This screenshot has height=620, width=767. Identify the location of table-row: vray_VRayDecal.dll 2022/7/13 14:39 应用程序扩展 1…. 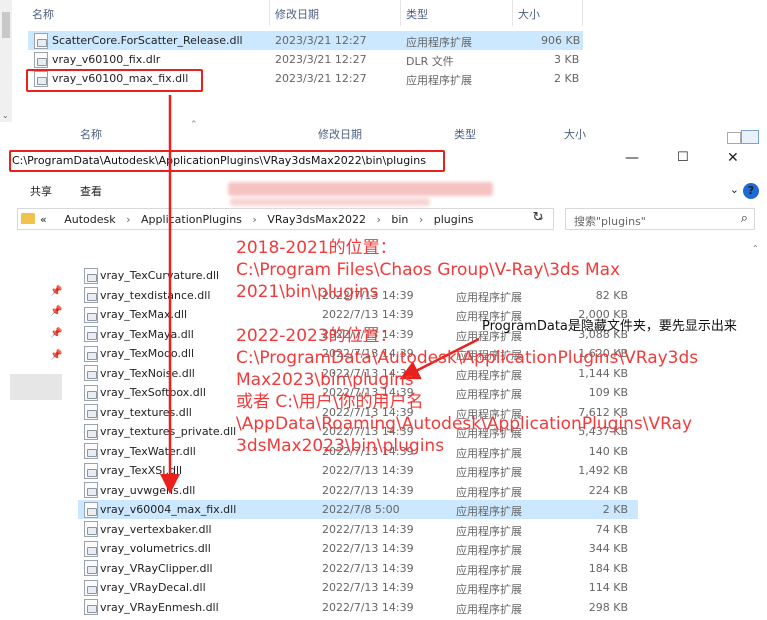
(358, 587).